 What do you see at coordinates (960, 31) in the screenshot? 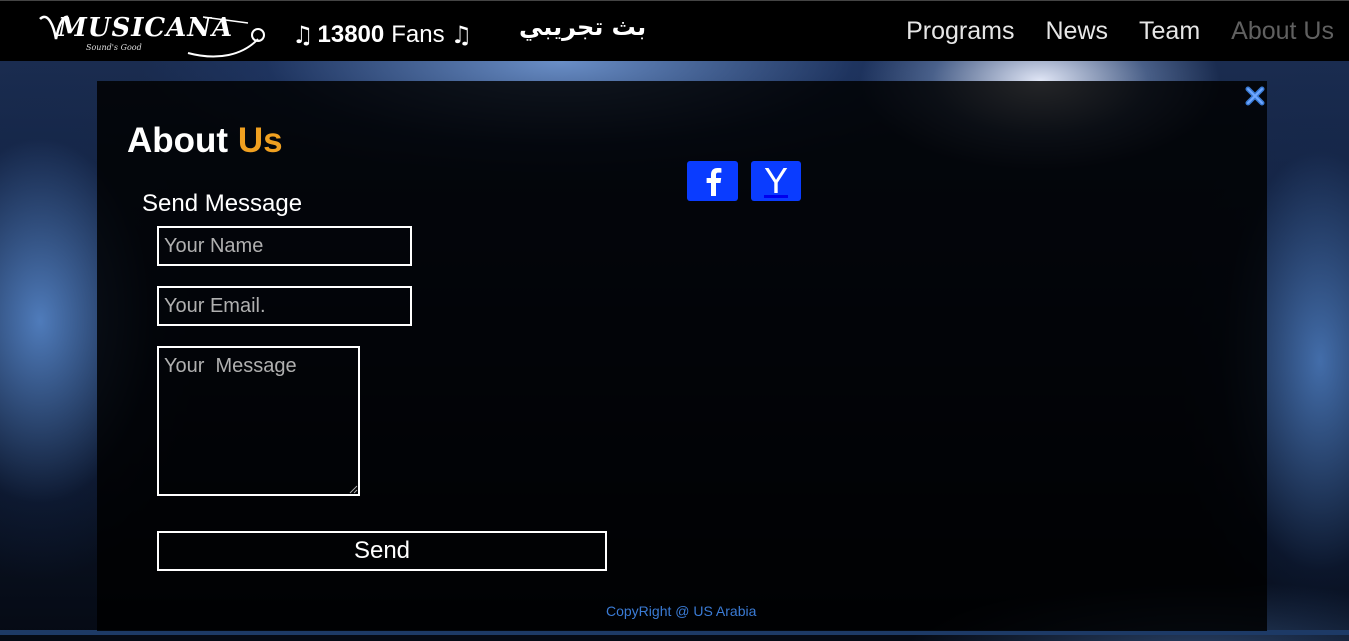
I see `nav-item-programs: Programs` at bounding box center [960, 31].